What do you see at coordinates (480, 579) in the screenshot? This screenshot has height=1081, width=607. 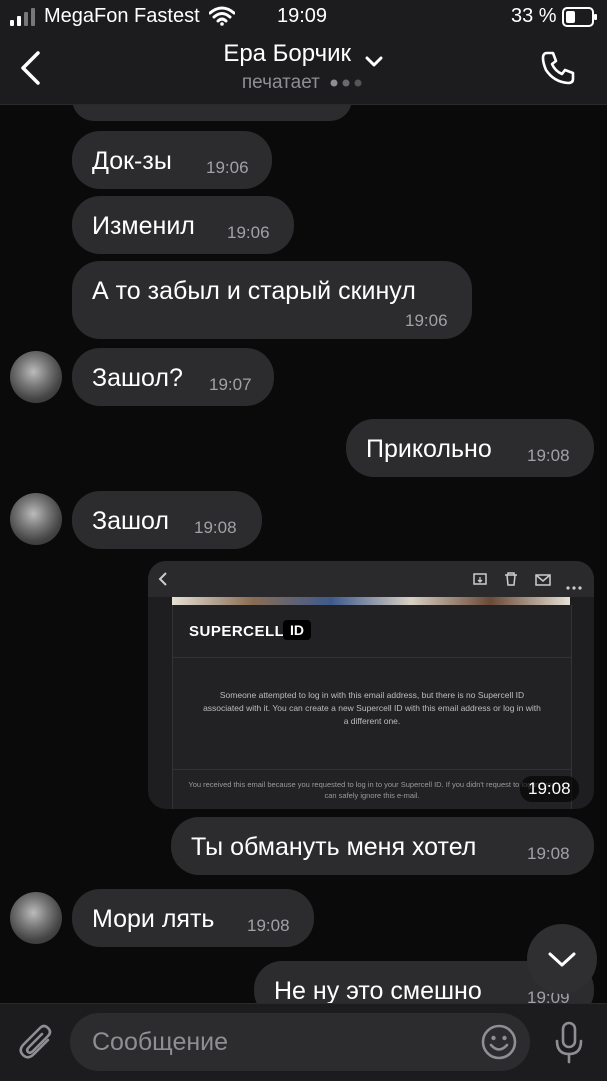 I see `archive-icon` at bounding box center [480, 579].